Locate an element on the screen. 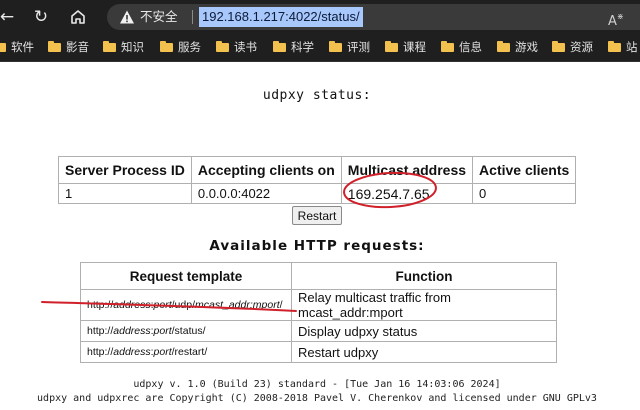 This screenshot has width=640, height=410. bookmark-item: 资源 is located at coordinates (572, 47).